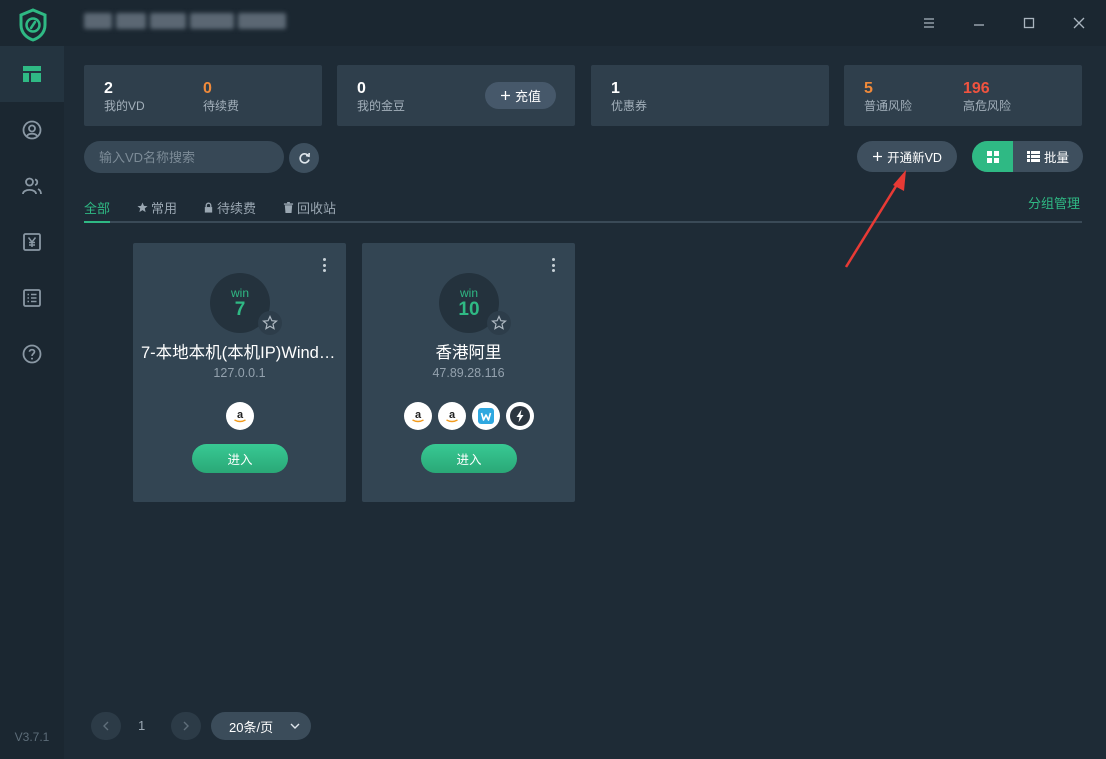  What do you see at coordinates (585, 23) in the screenshot?
I see `title-bar` at bounding box center [585, 23].